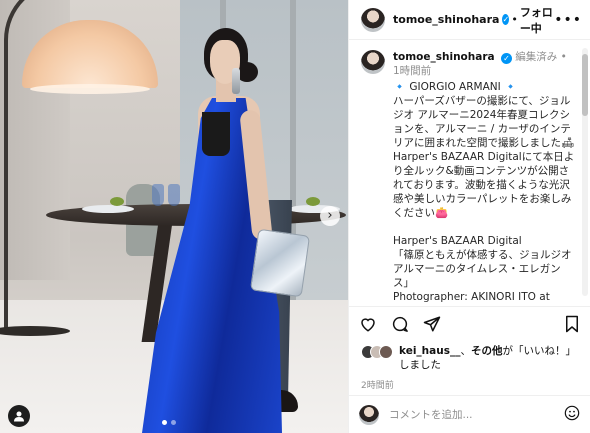 This screenshot has width=590, height=433. What do you see at coordinates (487, 351) in the screenshot?
I see `likes-others-link: その他` at bounding box center [487, 351].